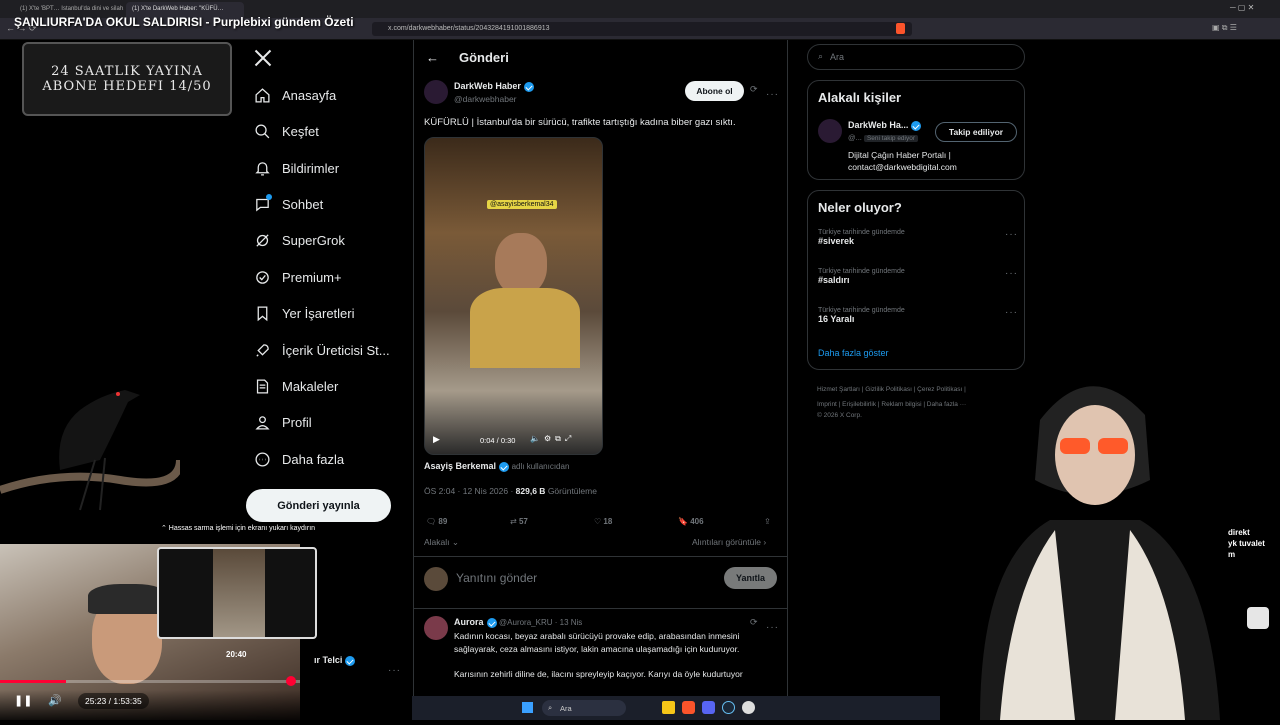 This screenshot has height=725, width=1280. What do you see at coordinates (522, 204) in the screenshot?
I see `video-watermark: @asayisberkemal34` at bounding box center [522, 204].